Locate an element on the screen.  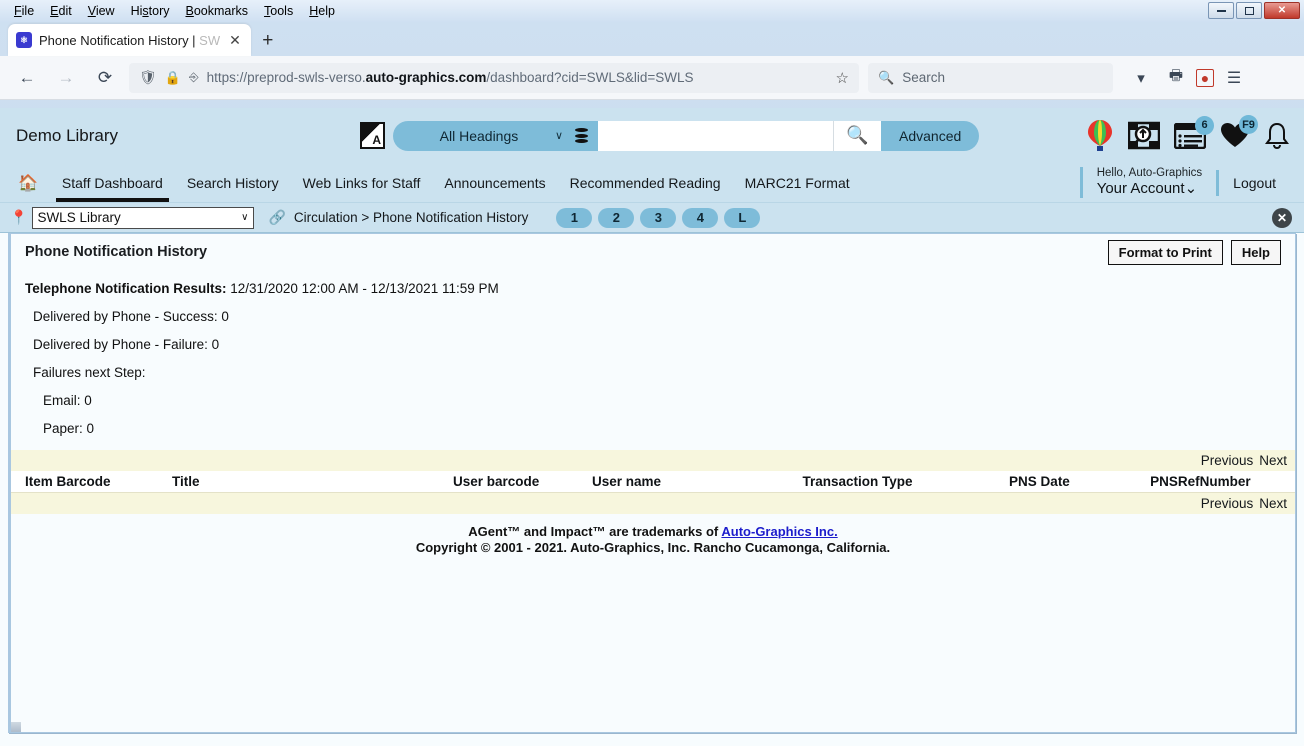
breadcrumb: Circulation > Phone Notification History is located at coordinates (411, 217).